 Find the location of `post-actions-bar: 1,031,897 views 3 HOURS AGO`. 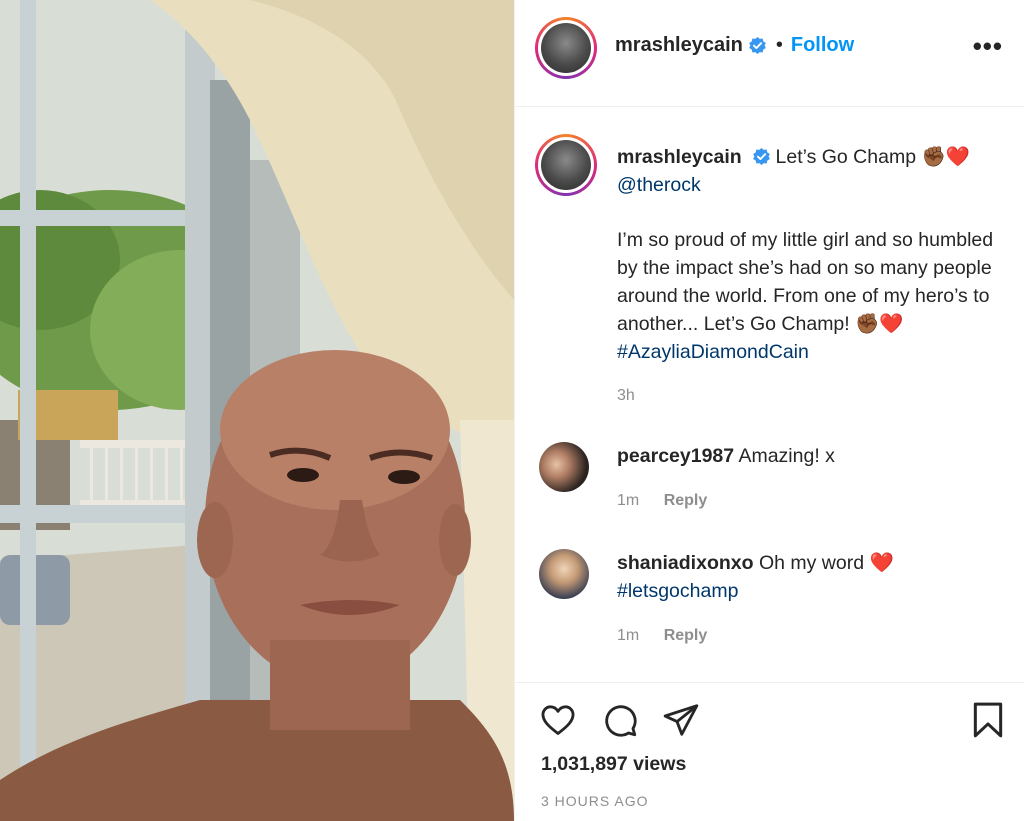

post-actions-bar: 1,031,897 views 3 HOURS AGO is located at coordinates (769, 751).